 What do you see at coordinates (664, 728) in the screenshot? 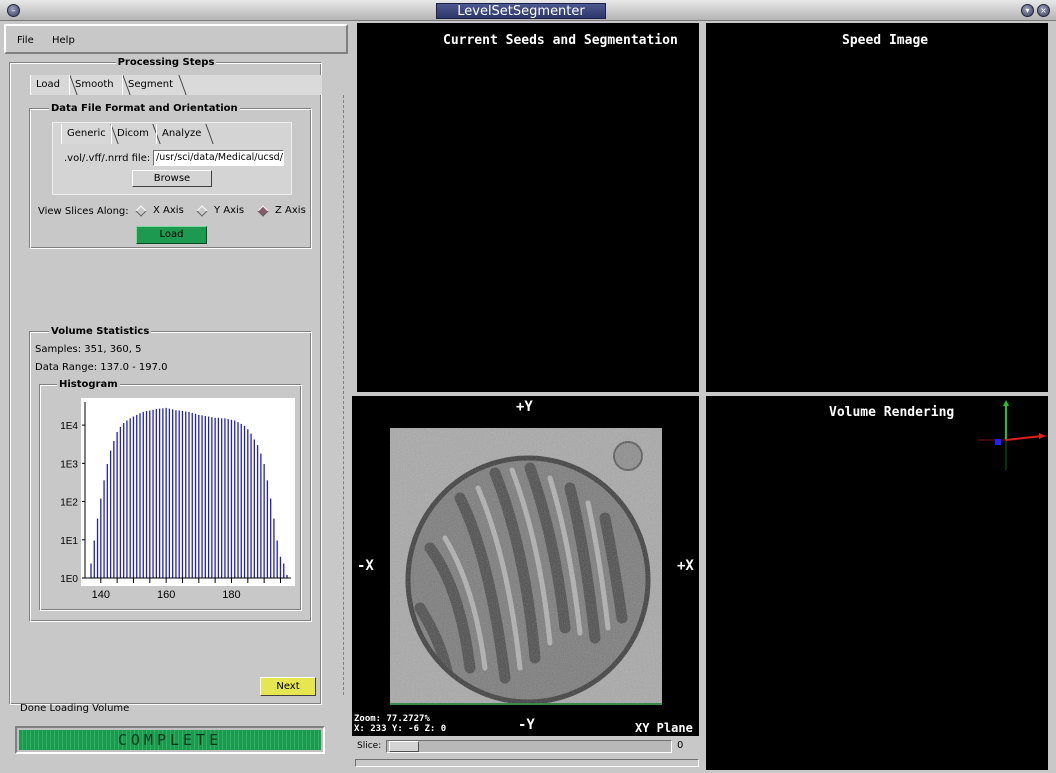
I see `plane-label: XY Plane` at bounding box center [664, 728].